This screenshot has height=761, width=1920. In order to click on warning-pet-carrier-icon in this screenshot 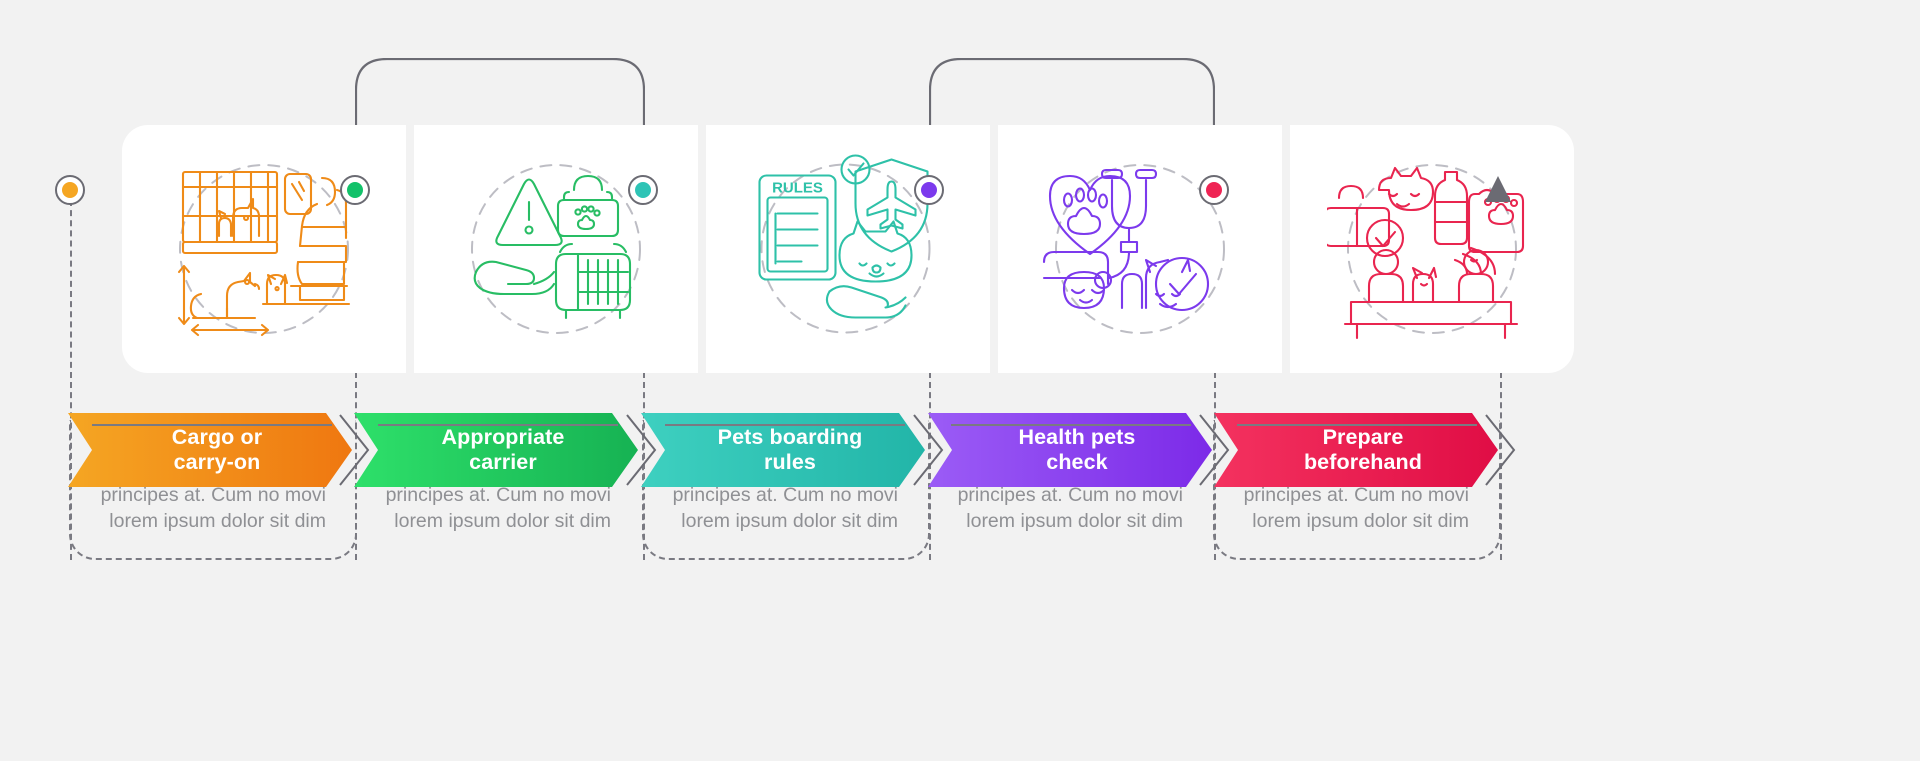, I will do `click(556, 249)`.